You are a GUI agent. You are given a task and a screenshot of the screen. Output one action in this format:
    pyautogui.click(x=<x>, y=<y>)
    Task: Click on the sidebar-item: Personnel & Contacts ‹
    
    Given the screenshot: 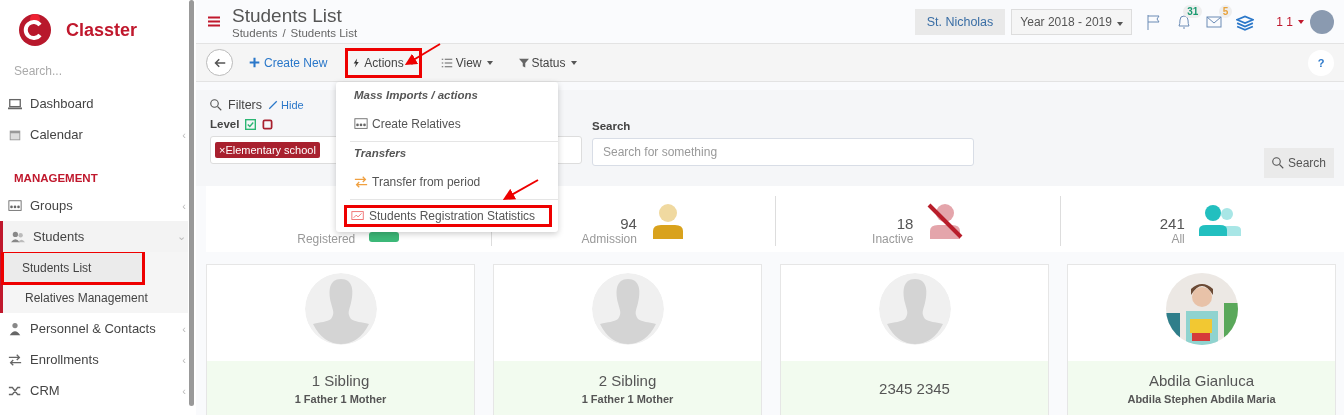 What is the action you would take?
    pyautogui.click(x=94, y=328)
    